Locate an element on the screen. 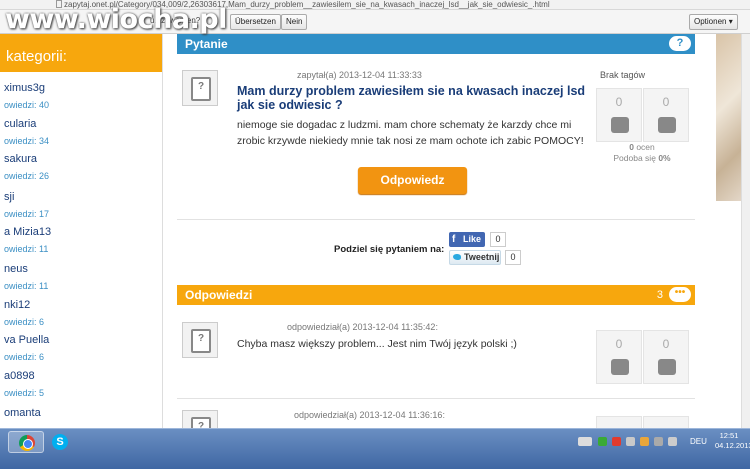  skype-icon: S is located at coordinates (60, 442).